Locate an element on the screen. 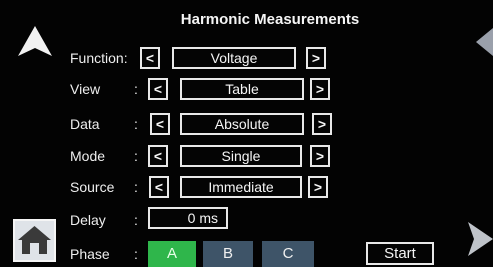  delay-colon: : is located at coordinates (136, 220).